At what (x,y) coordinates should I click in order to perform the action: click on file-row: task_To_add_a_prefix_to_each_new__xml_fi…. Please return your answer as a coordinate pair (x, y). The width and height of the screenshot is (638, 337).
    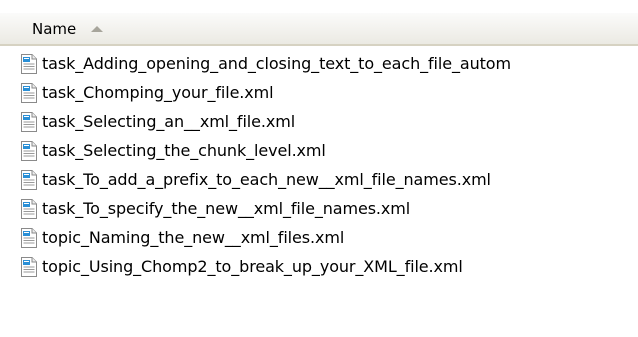
    Looking at the image, I should click on (319, 180).